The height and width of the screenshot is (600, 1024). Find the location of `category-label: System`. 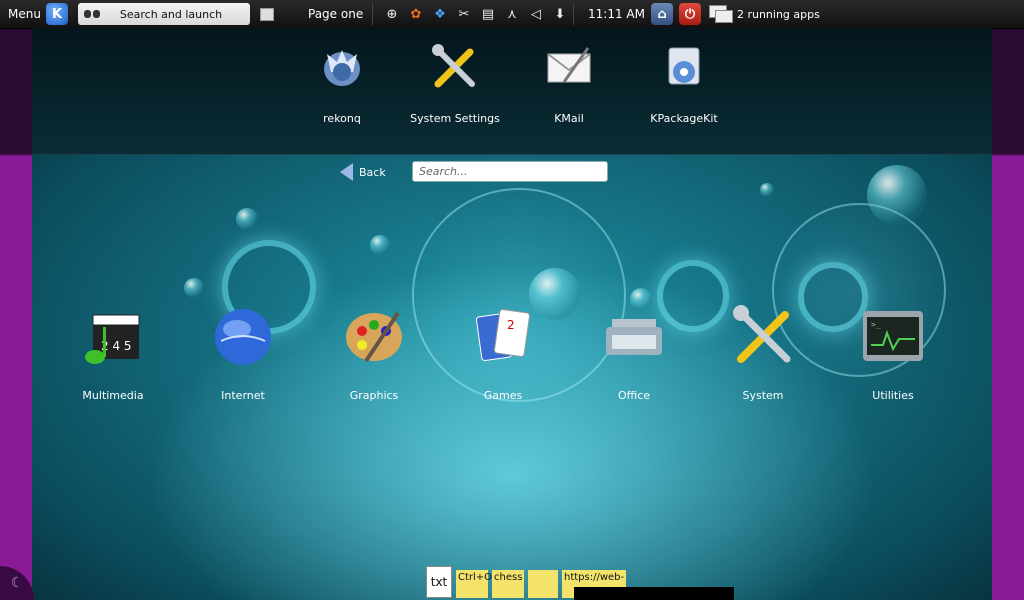

category-label: System is located at coordinates (763, 395).